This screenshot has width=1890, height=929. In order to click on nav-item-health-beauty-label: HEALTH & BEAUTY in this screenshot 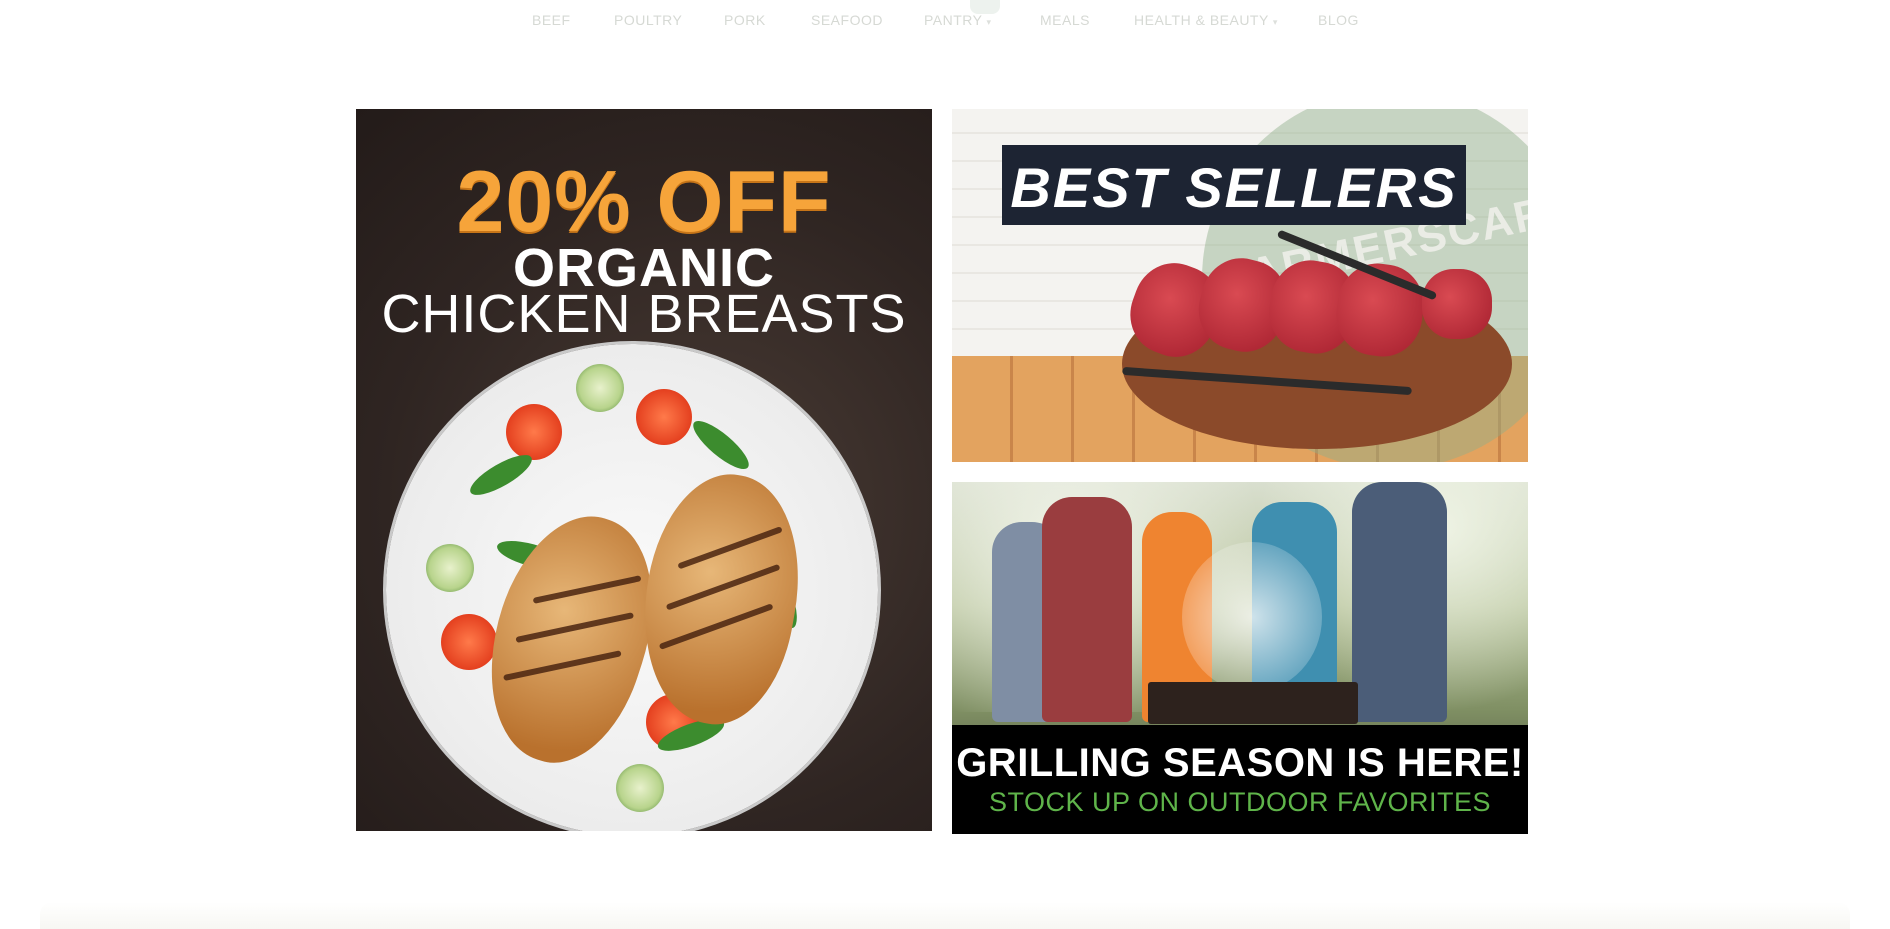, I will do `click(1201, 20)`.